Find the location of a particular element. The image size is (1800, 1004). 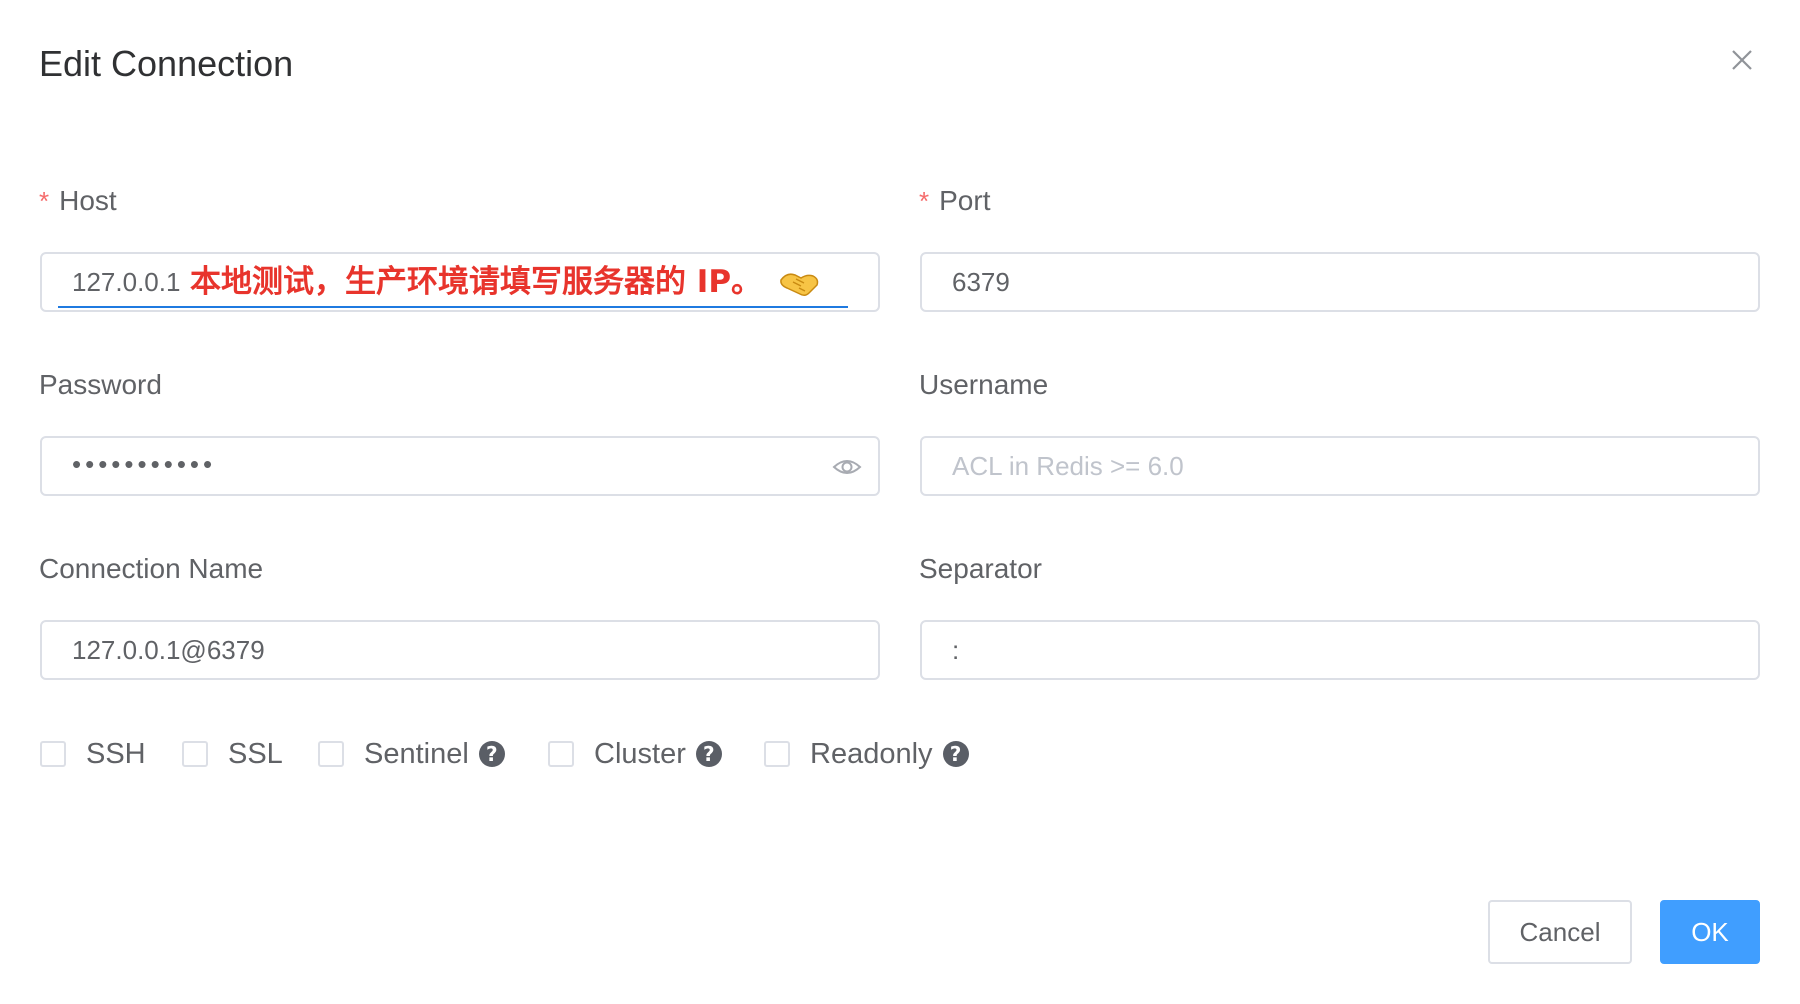

handshake-icon is located at coordinates (799, 285).